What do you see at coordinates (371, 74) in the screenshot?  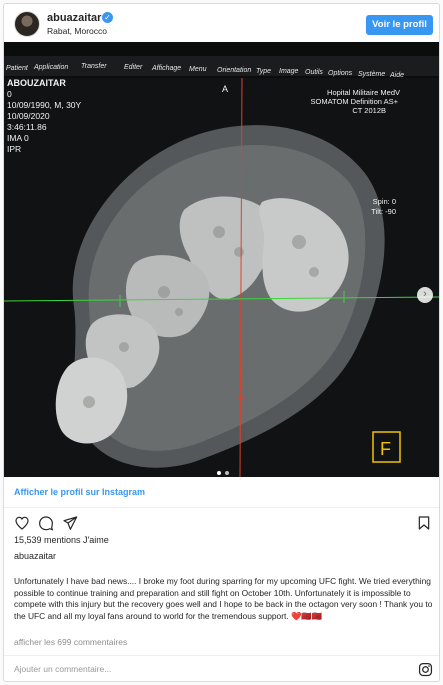 I see `ct-menu-item: Système` at bounding box center [371, 74].